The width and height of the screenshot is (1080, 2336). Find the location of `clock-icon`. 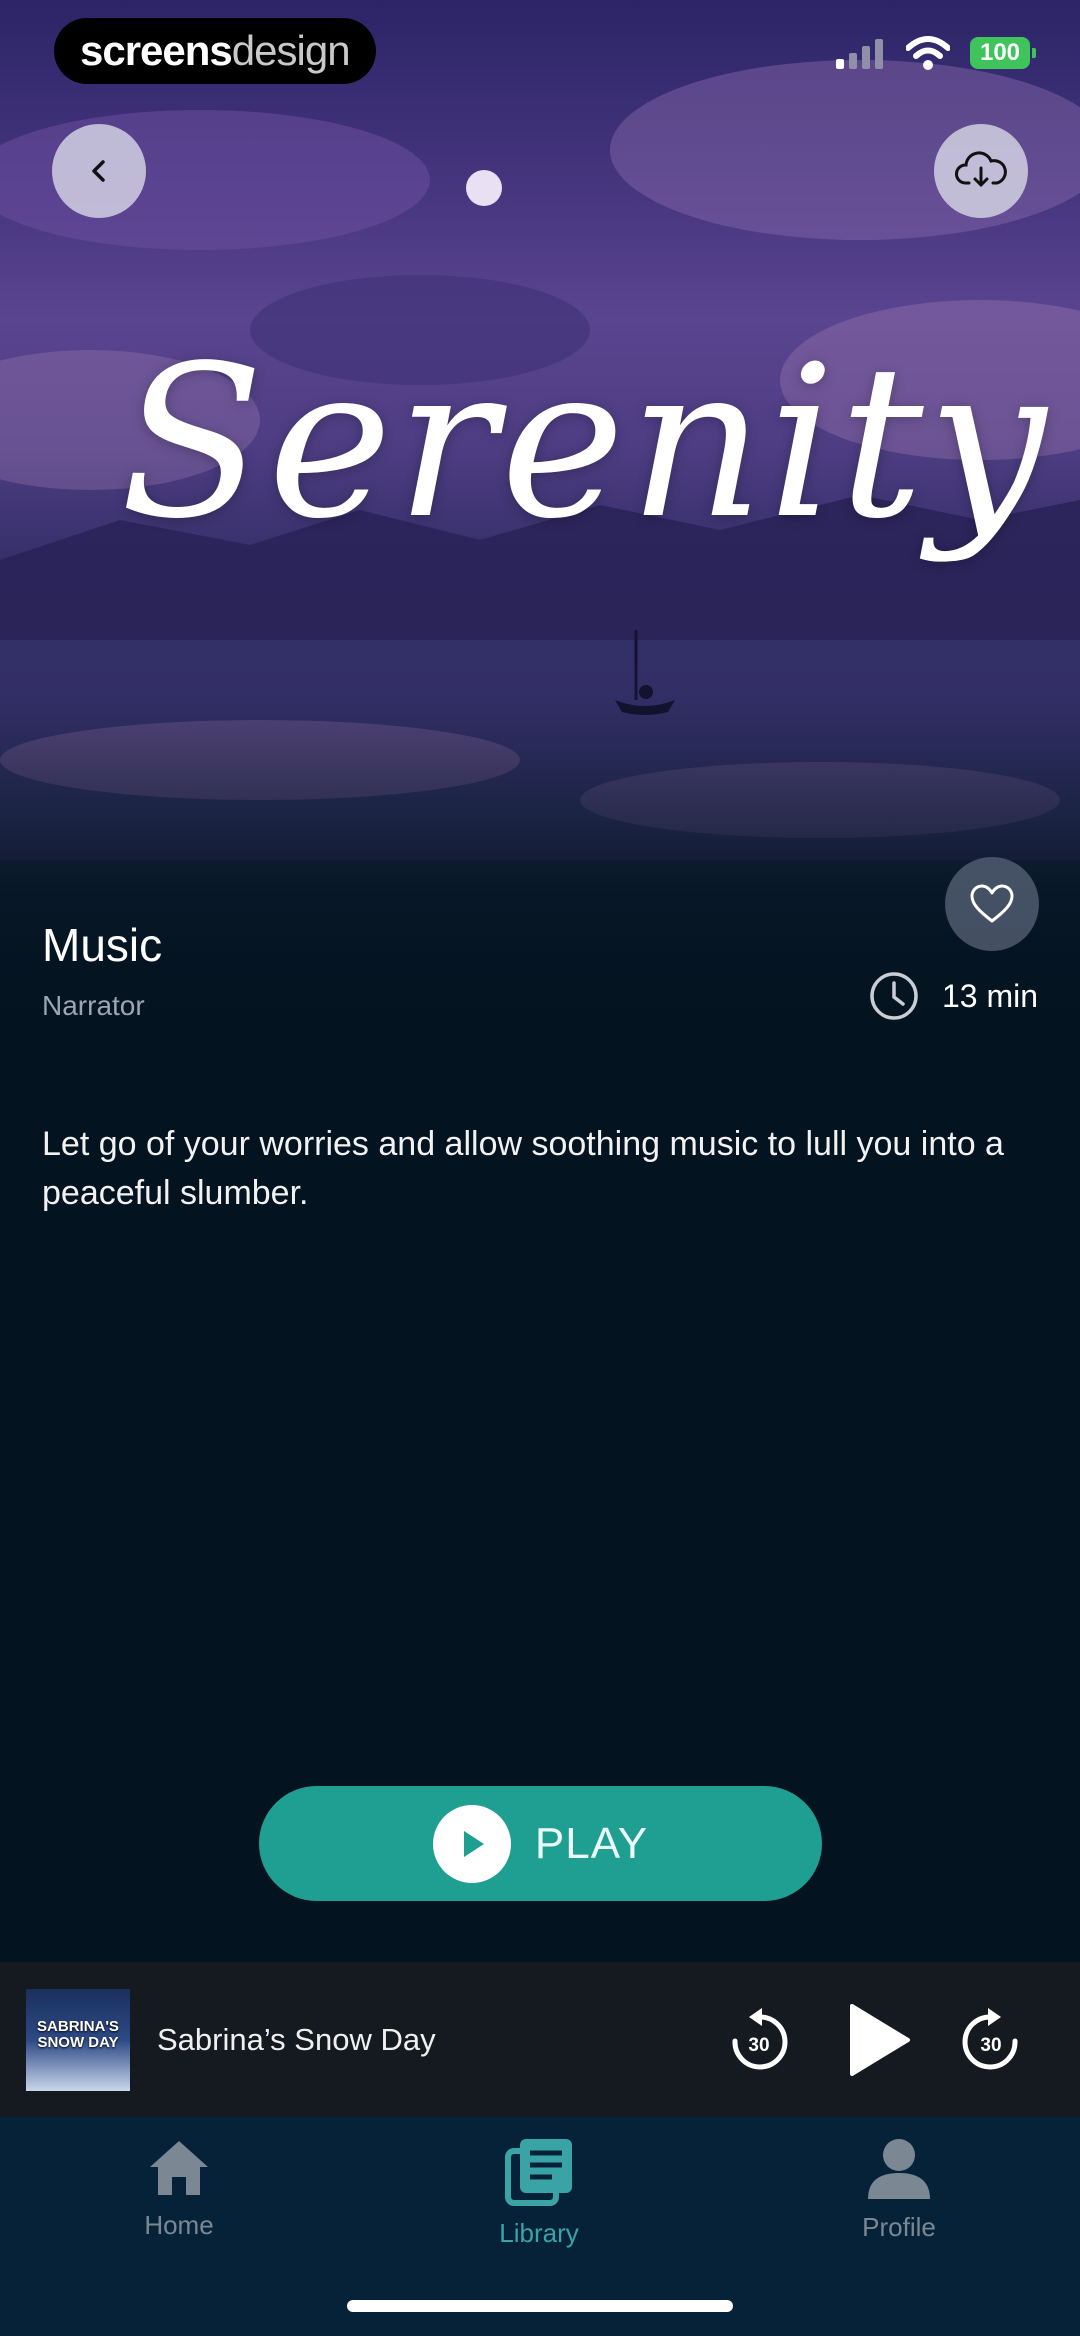

clock-icon is located at coordinates (894, 996).